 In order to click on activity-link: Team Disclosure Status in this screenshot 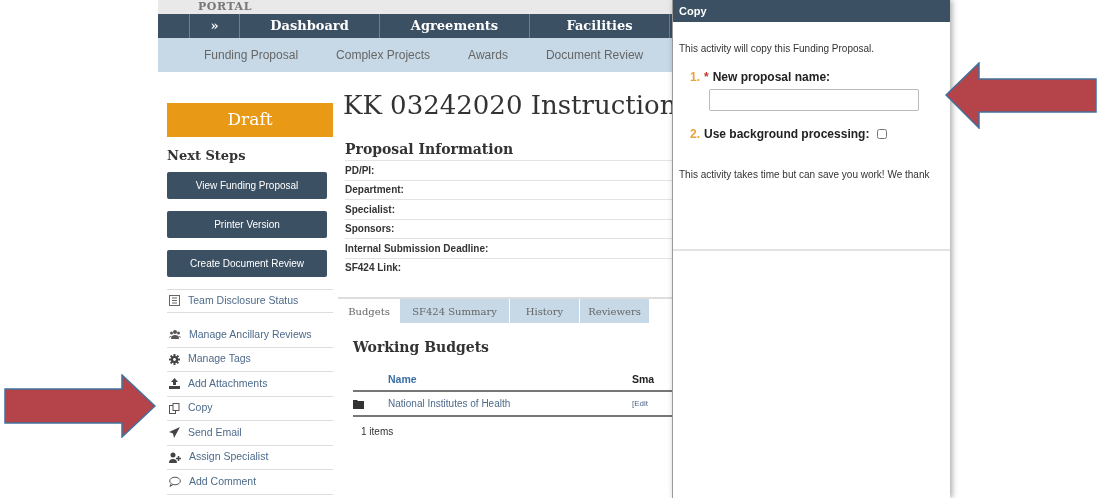, I will do `click(243, 300)`.